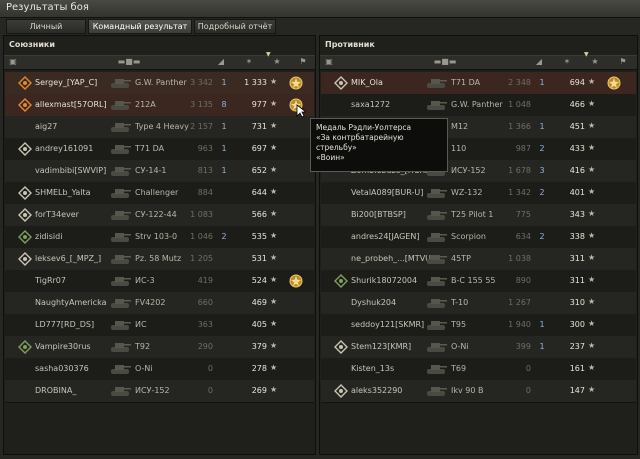  I want to click on player-row: DROBINA_ ИСУ-152 0 269 ★, so click(159, 391).